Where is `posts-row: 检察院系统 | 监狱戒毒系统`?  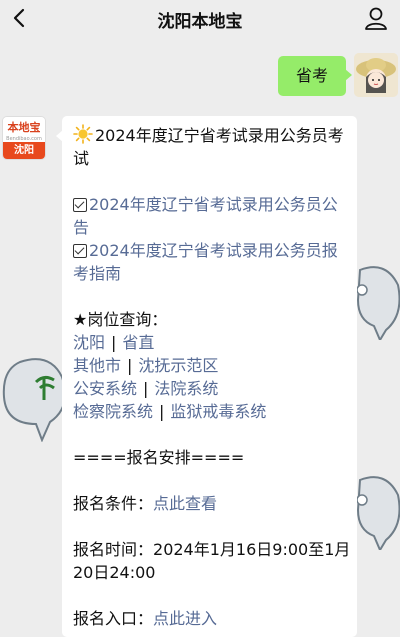 posts-row: 检察院系统 | 监狱戒毒系统 is located at coordinates (213, 411).